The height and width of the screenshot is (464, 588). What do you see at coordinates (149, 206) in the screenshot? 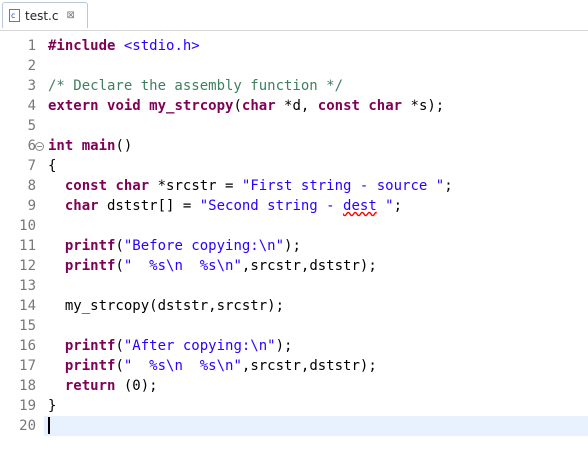
I see `code-token: dststr[] =` at bounding box center [149, 206].